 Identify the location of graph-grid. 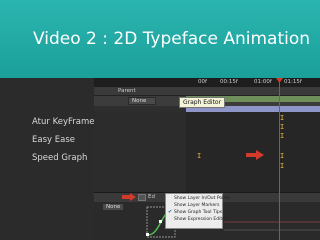
(272, 226).